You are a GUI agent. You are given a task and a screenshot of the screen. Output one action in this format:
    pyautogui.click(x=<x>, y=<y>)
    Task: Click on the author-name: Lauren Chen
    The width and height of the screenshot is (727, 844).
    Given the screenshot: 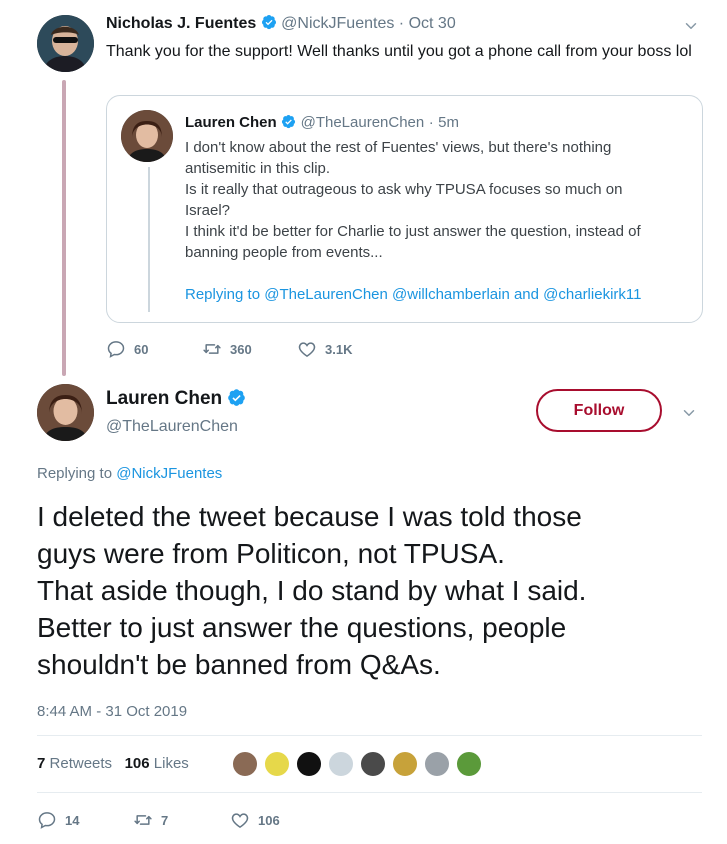 What is the action you would take?
    pyautogui.click(x=164, y=398)
    